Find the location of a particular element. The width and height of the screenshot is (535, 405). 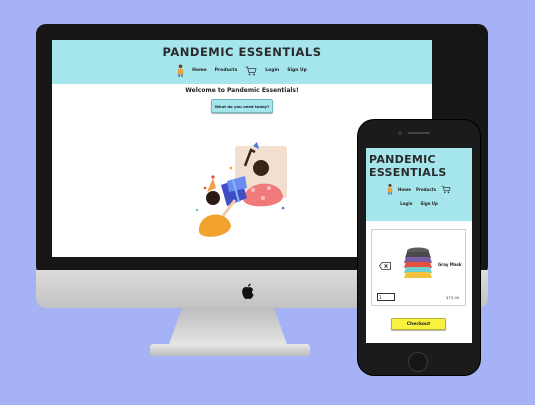

mask-stack-image is located at coordinates (418, 262).